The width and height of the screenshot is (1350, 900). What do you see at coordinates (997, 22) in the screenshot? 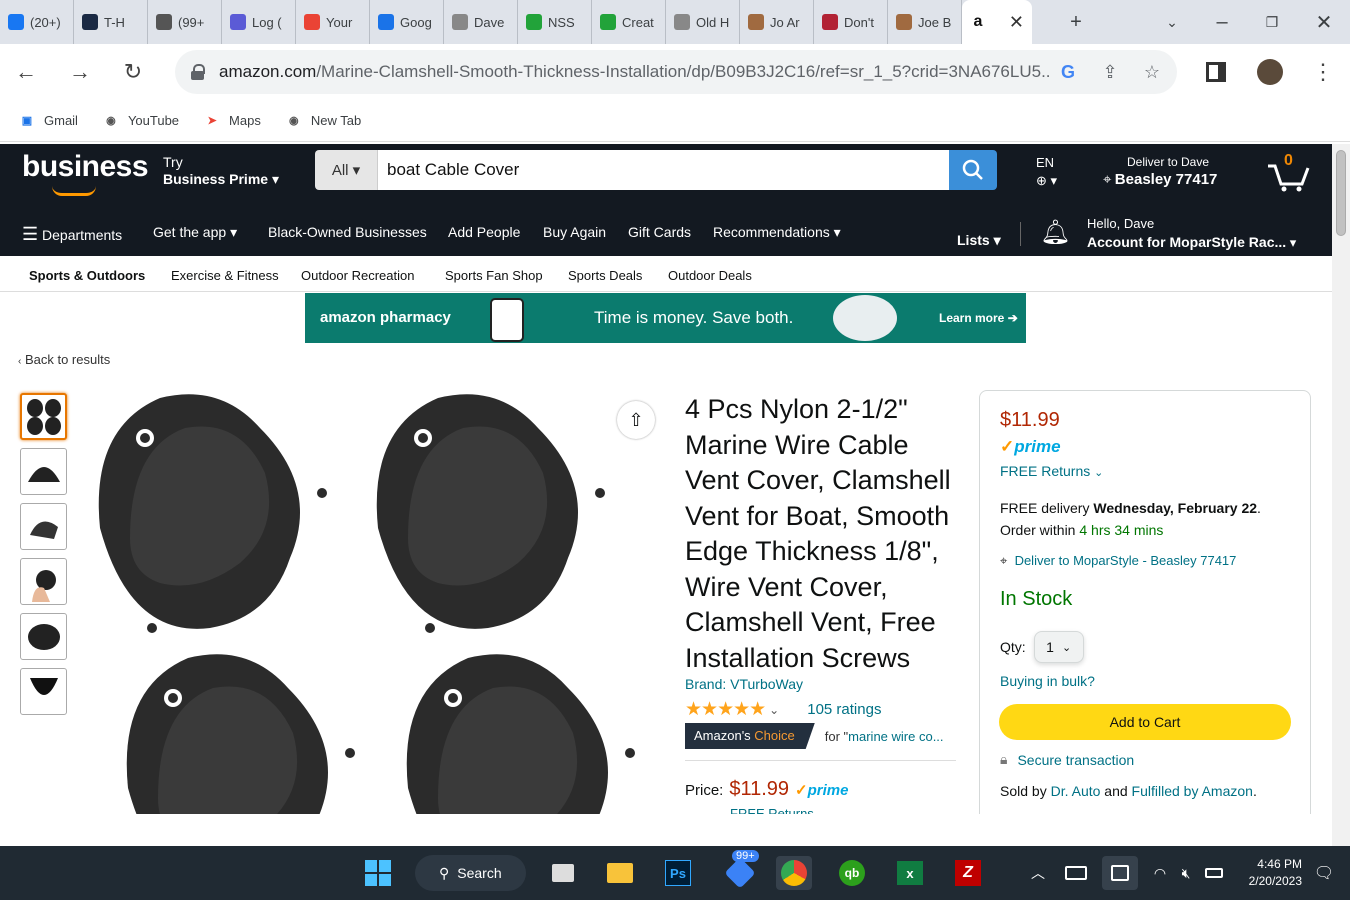
I see `tab-amazon-active: a ✕` at bounding box center [997, 22].